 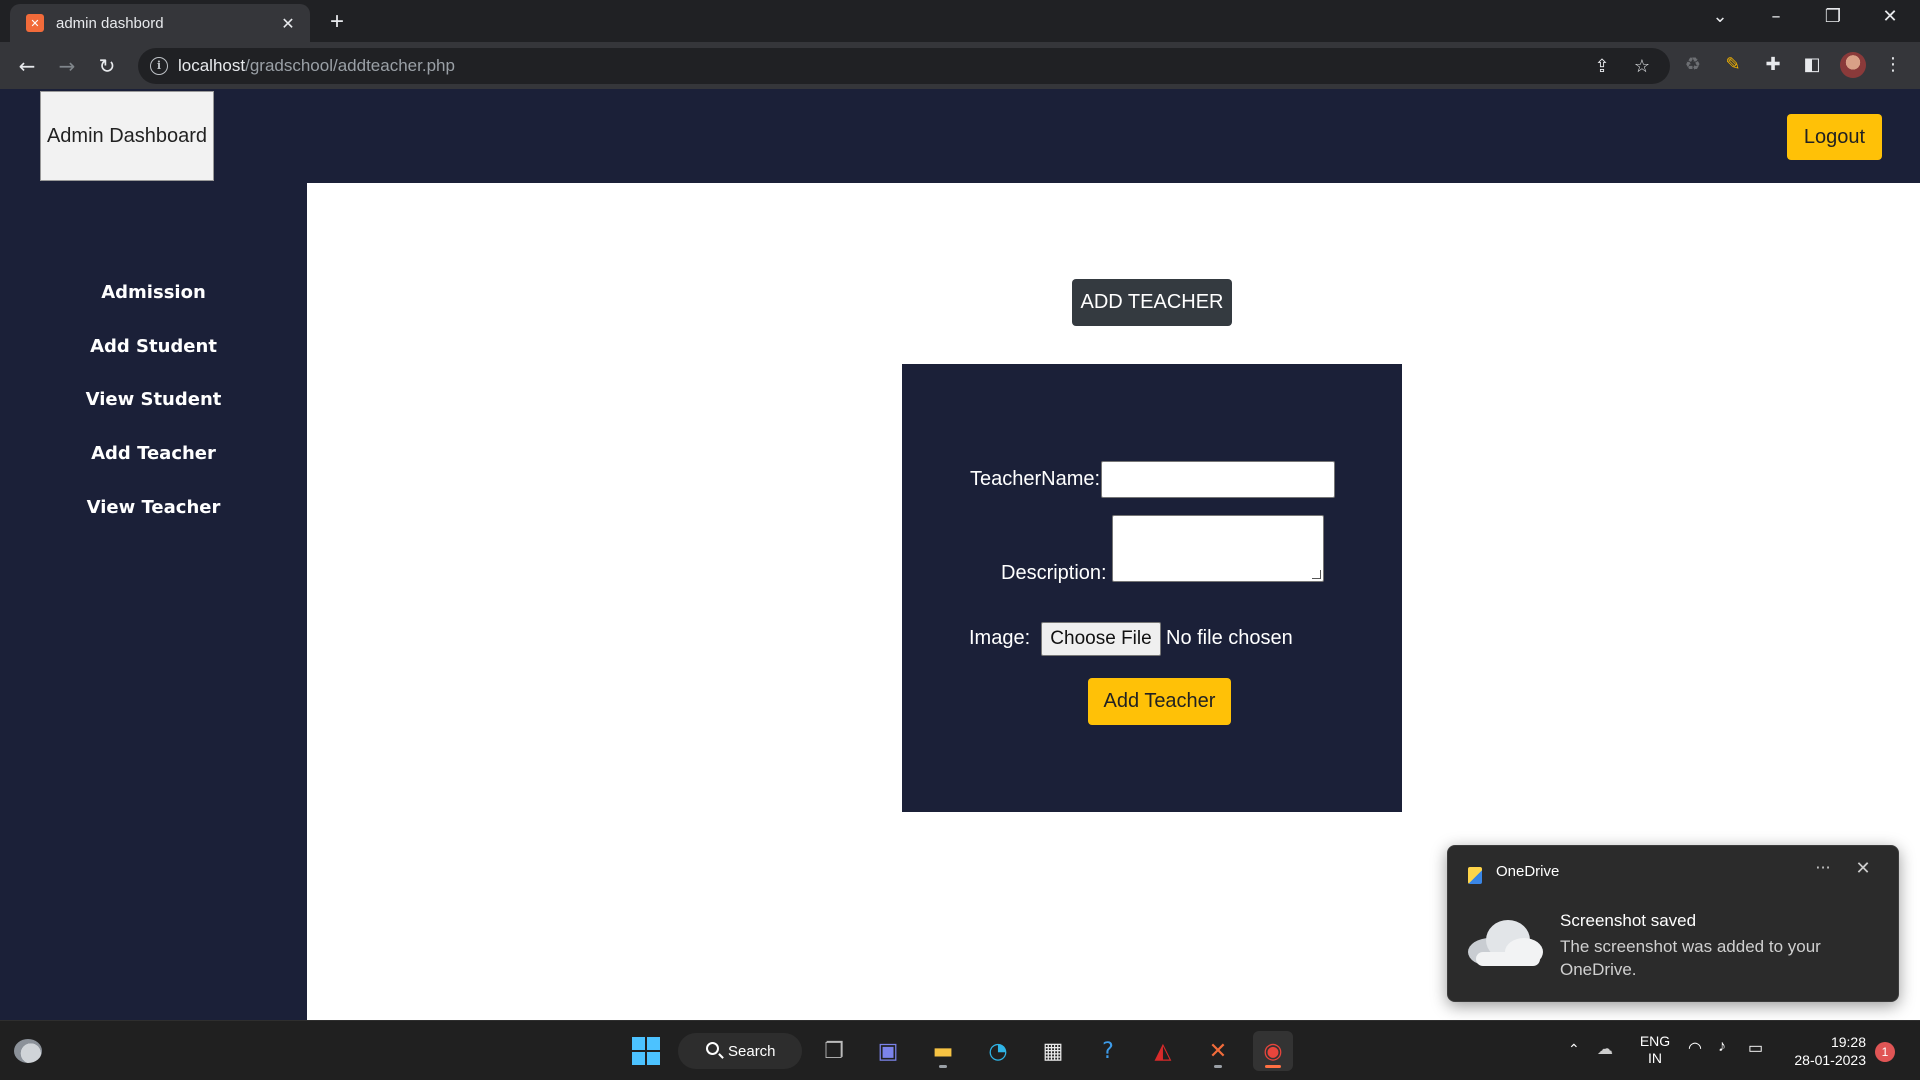 I want to click on region-code: IN, so click(x=1655, y=1058).